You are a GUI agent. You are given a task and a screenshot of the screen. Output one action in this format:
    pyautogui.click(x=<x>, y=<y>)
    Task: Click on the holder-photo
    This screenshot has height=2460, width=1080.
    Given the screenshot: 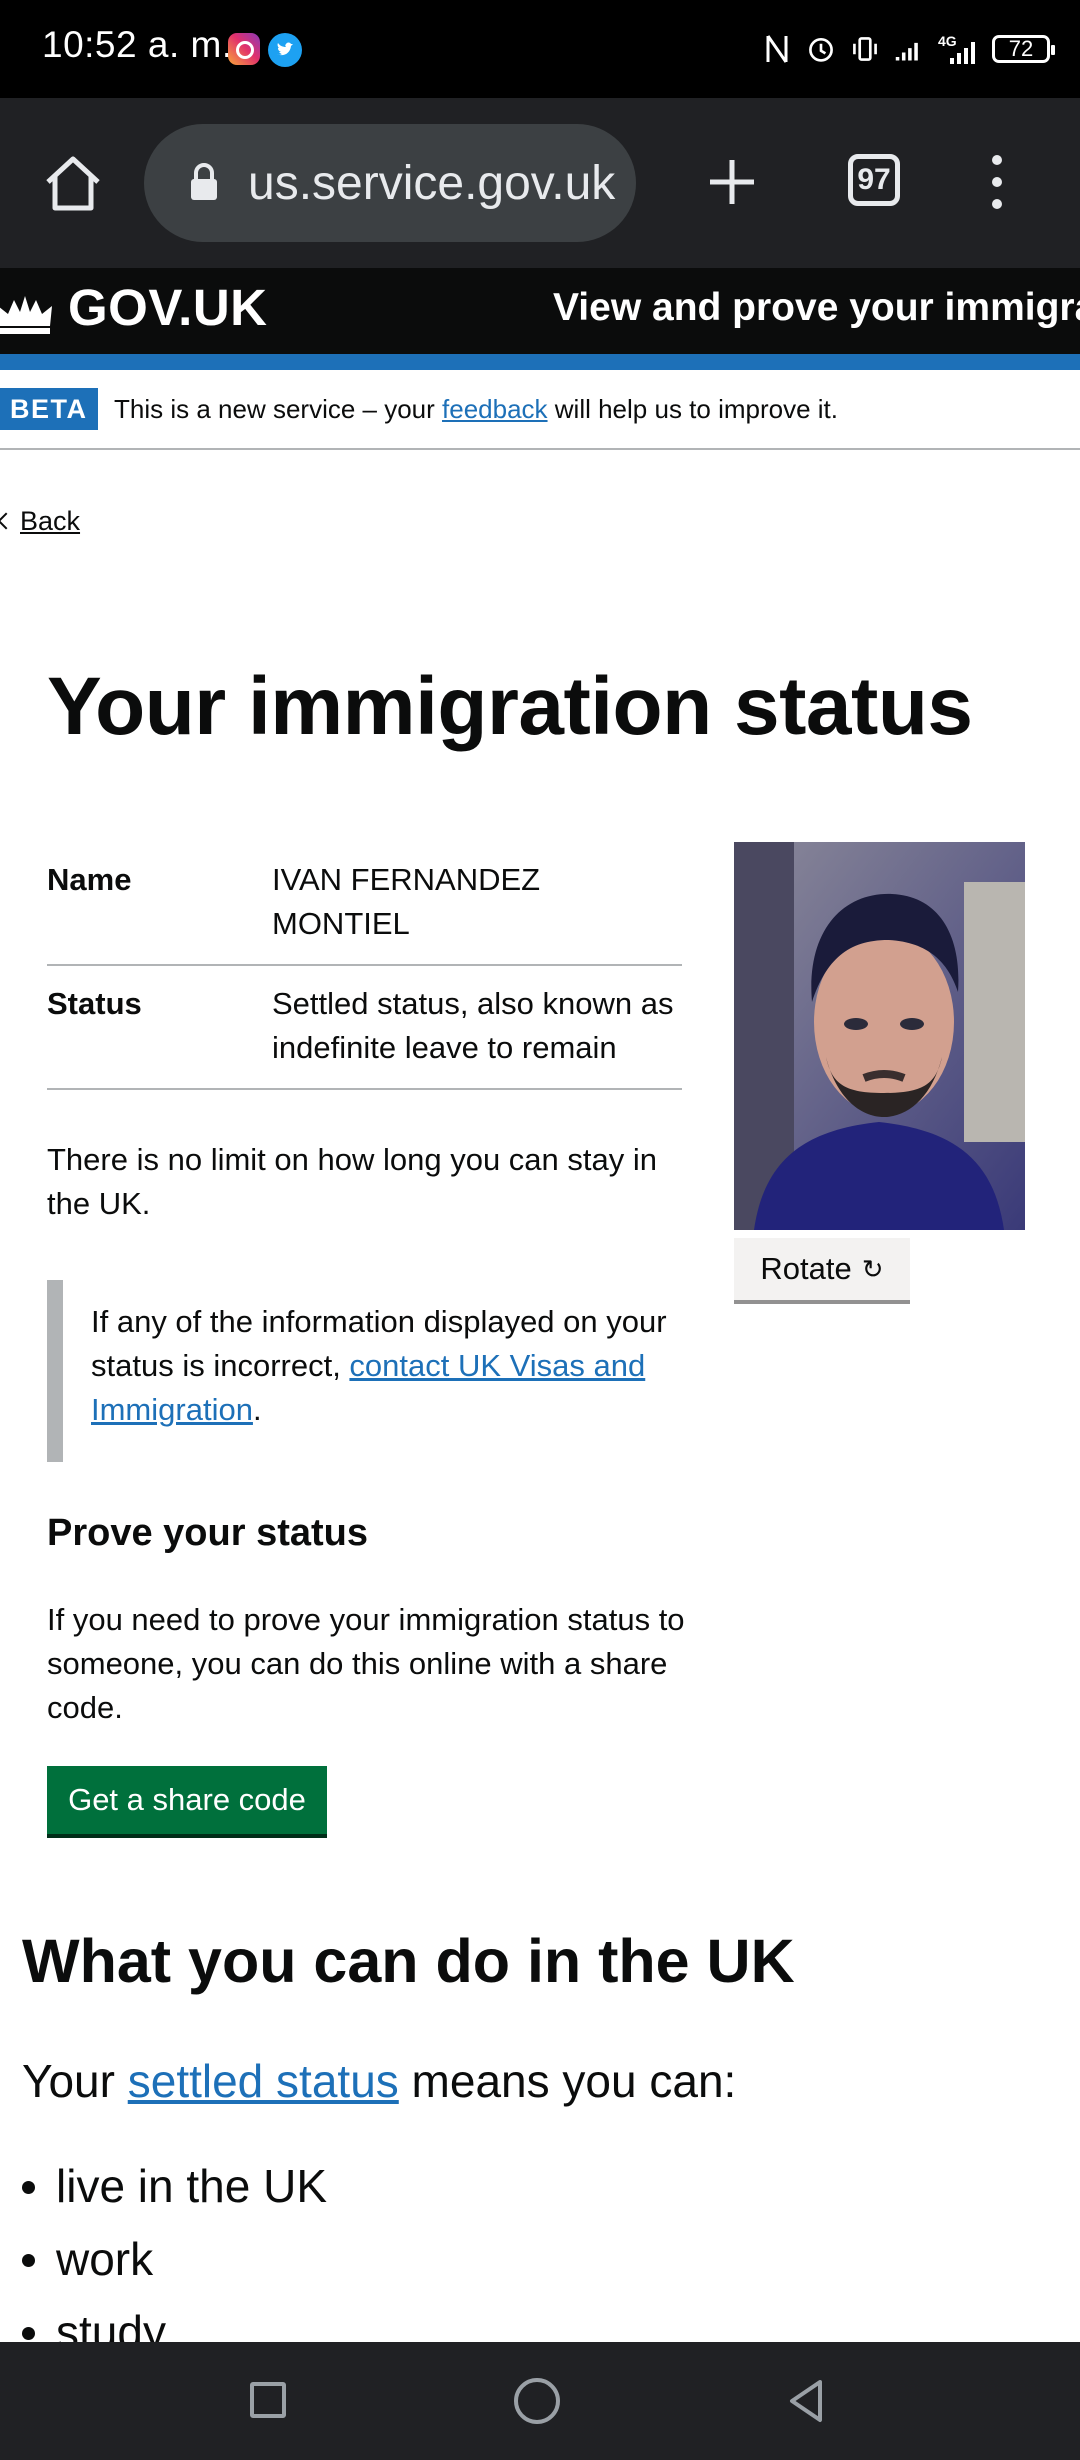 What is the action you would take?
    pyautogui.click(x=879, y=1036)
    